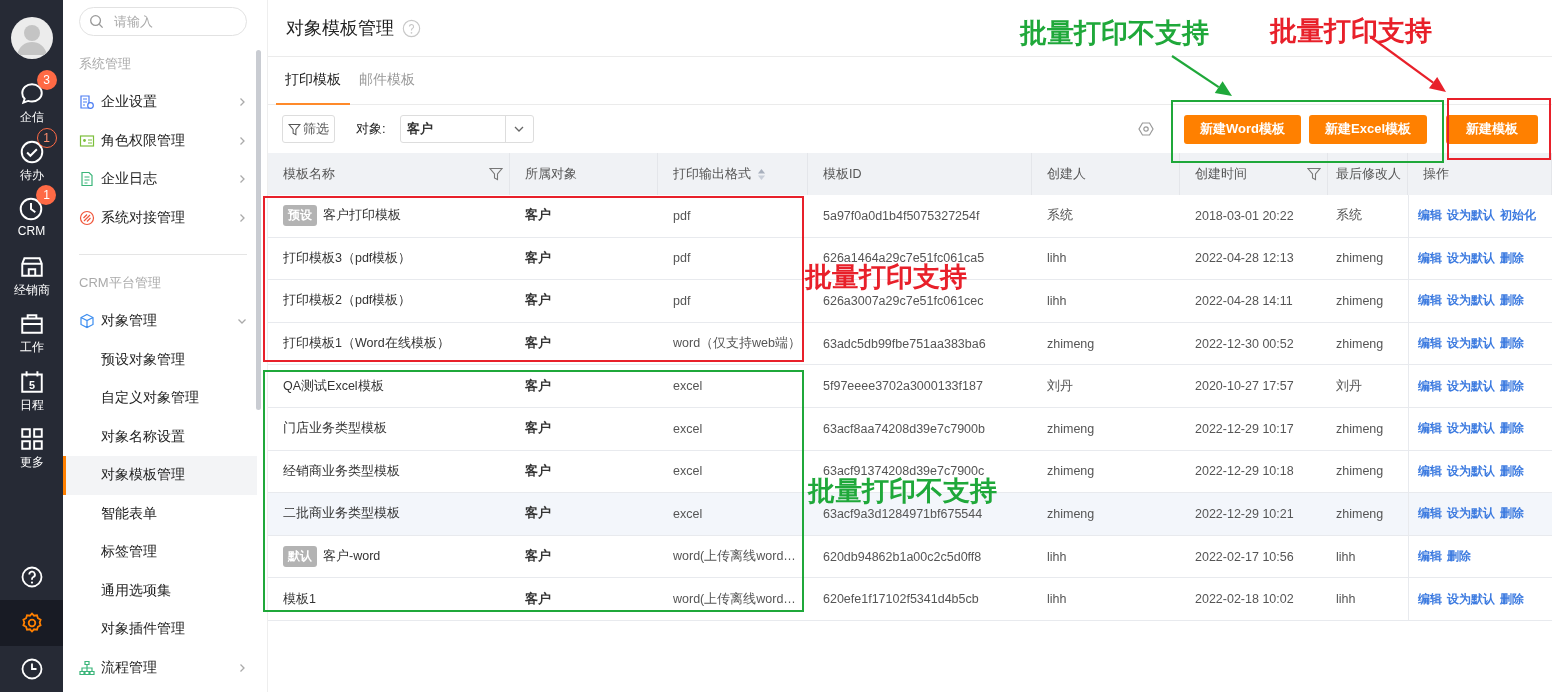 The height and width of the screenshot is (692, 1552). What do you see at coordinates (160, 398) in the screenshot?
I see `menu-item: 自定义对象管理` at bounding box center [160, 398].